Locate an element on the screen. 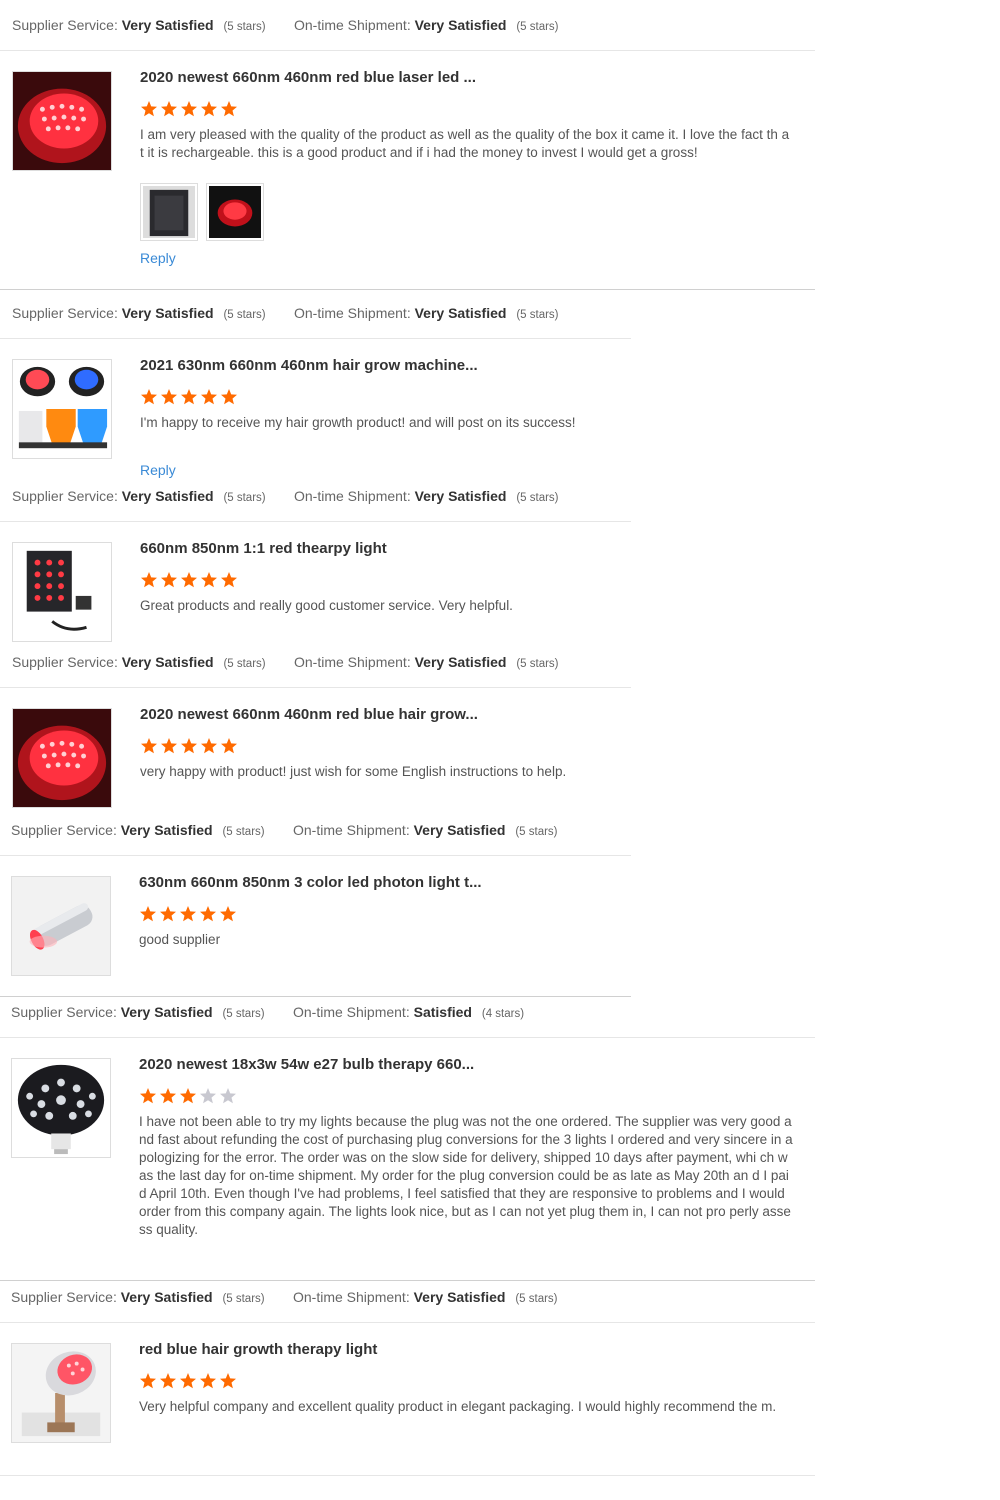 Image resolution: width=1000 pixels, height=1500 pixels. red-cap-photo-icon is located at coordinates (235, 212).